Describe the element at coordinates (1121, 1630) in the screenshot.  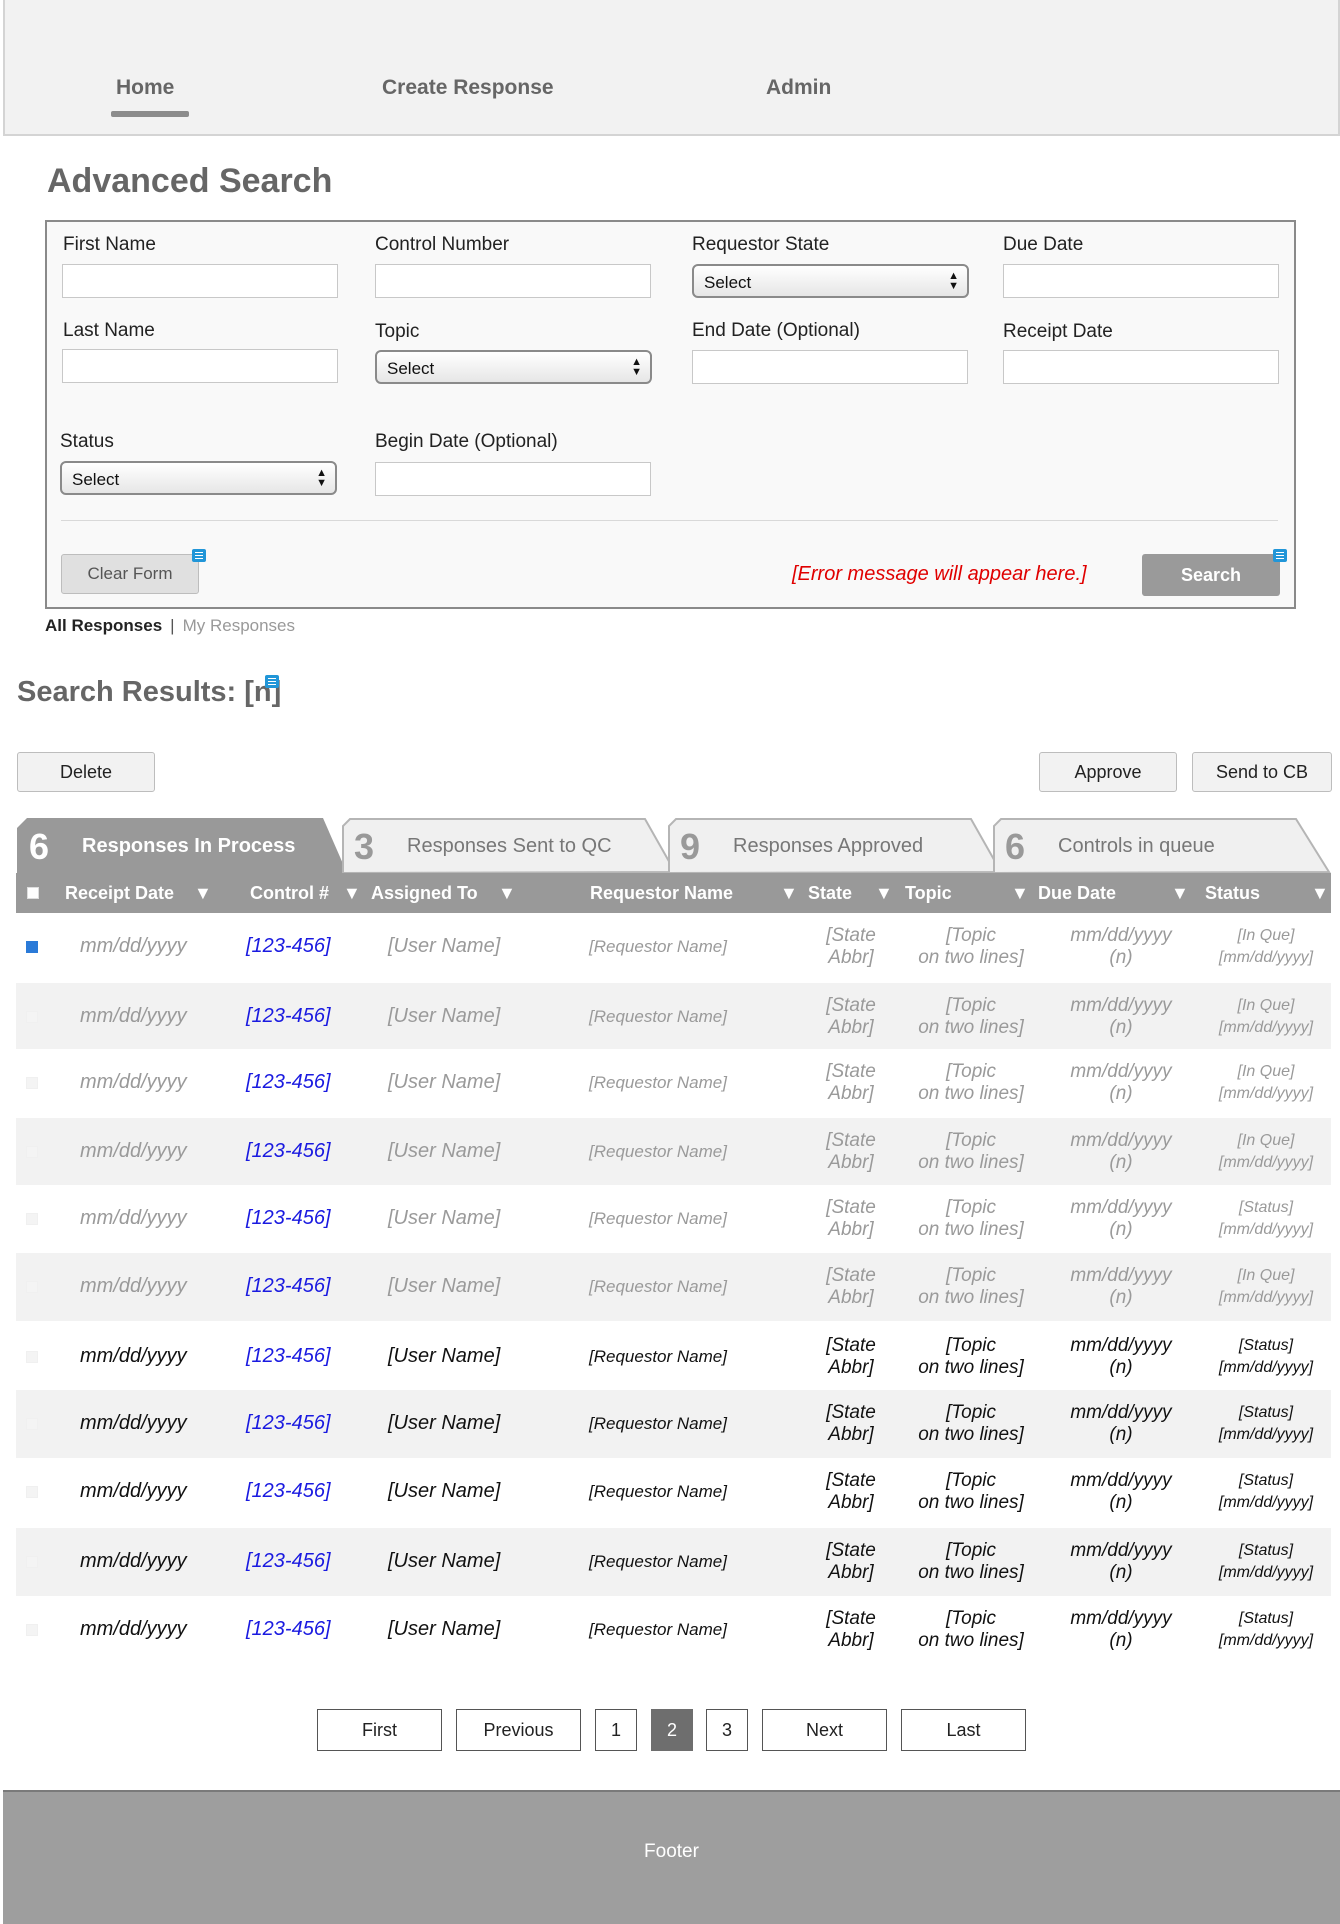
I see `due-date-cell: mm/dd/yyyy (n)` at that location.